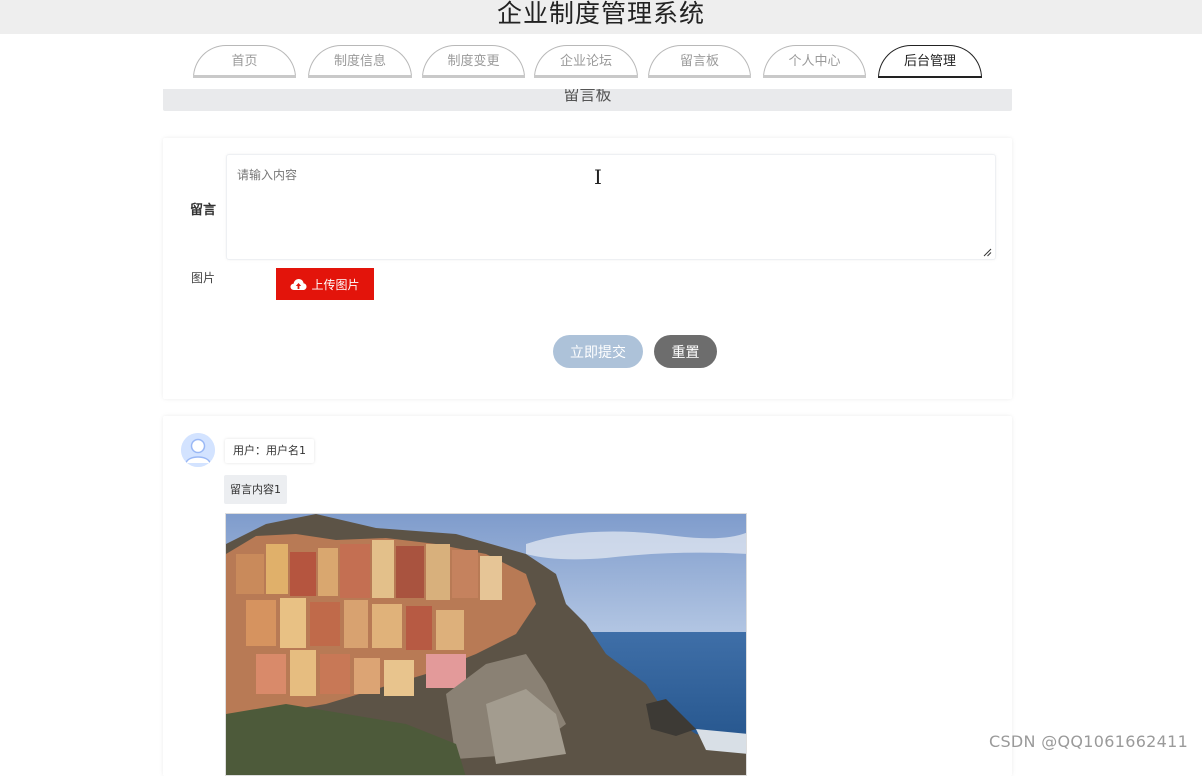  What do you see at coordinates (598, 351) in the screenshot?
I see `submit-button: 立即提交` at bounding box center [598, 351].